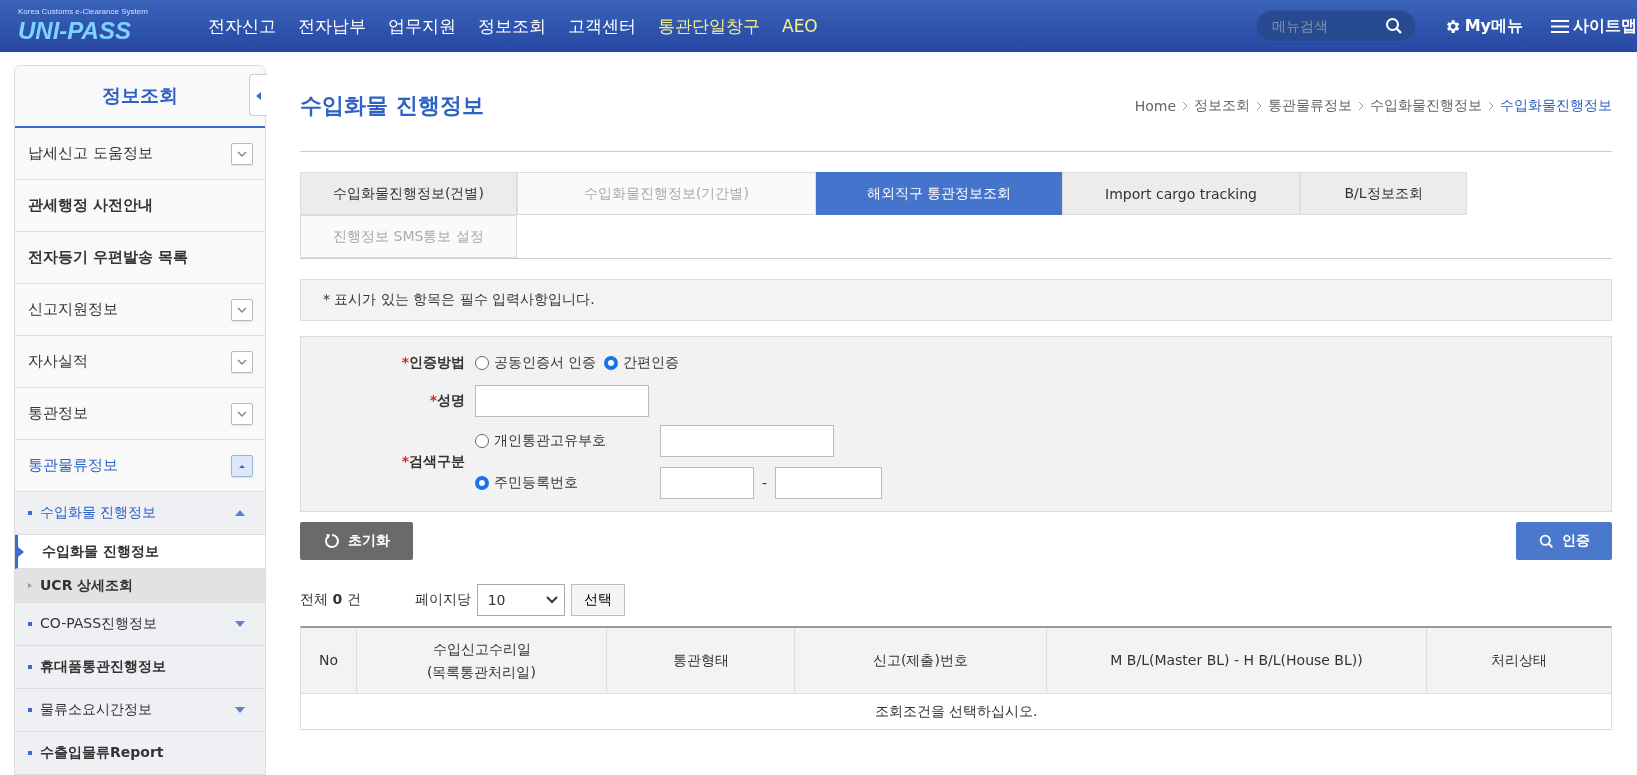  I want to click on total-count: 전체 0 건, so click(330, 600).